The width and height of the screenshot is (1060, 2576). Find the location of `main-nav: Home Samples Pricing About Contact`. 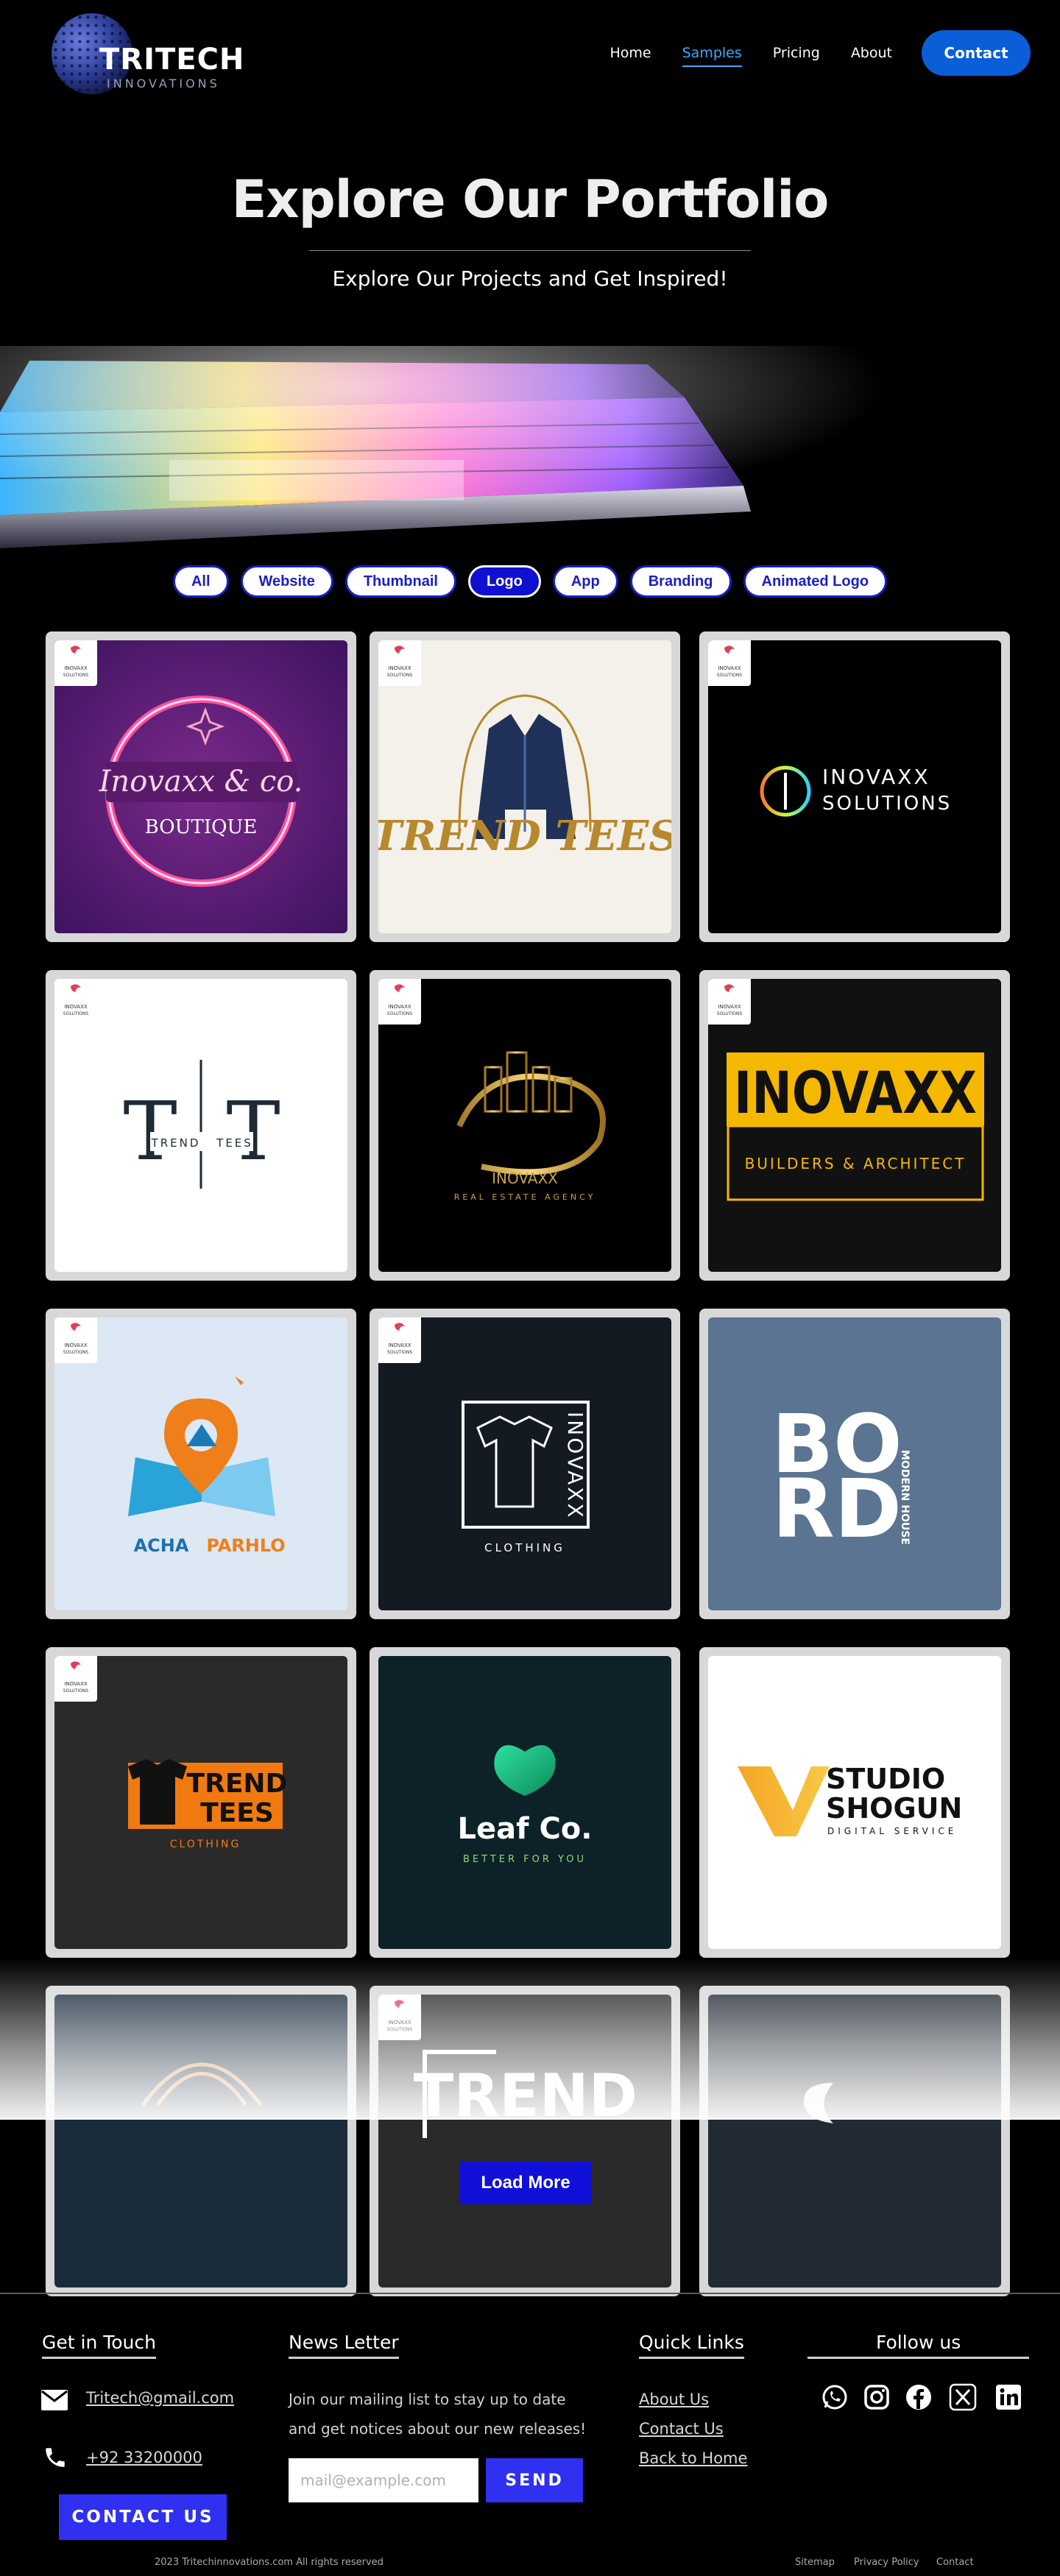

main-nav: Home Samples Pricing About Contact is located at coordinates (805, 53).